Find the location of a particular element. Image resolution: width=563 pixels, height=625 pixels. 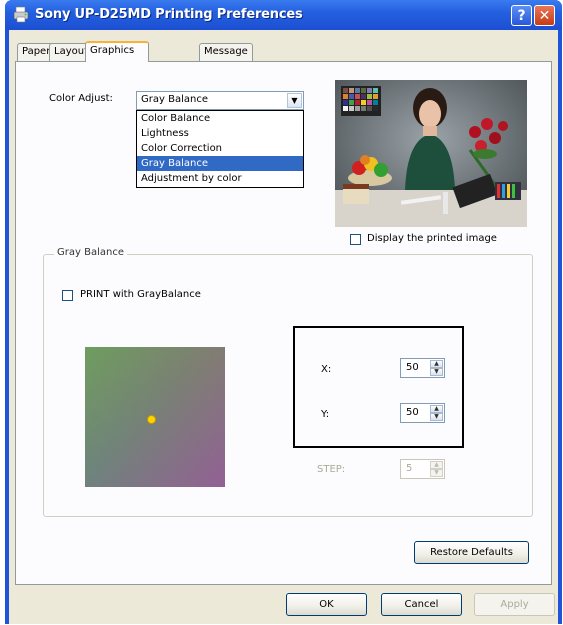

color-adjust-label: Color Adjust: is located at coordinates (81, 98).